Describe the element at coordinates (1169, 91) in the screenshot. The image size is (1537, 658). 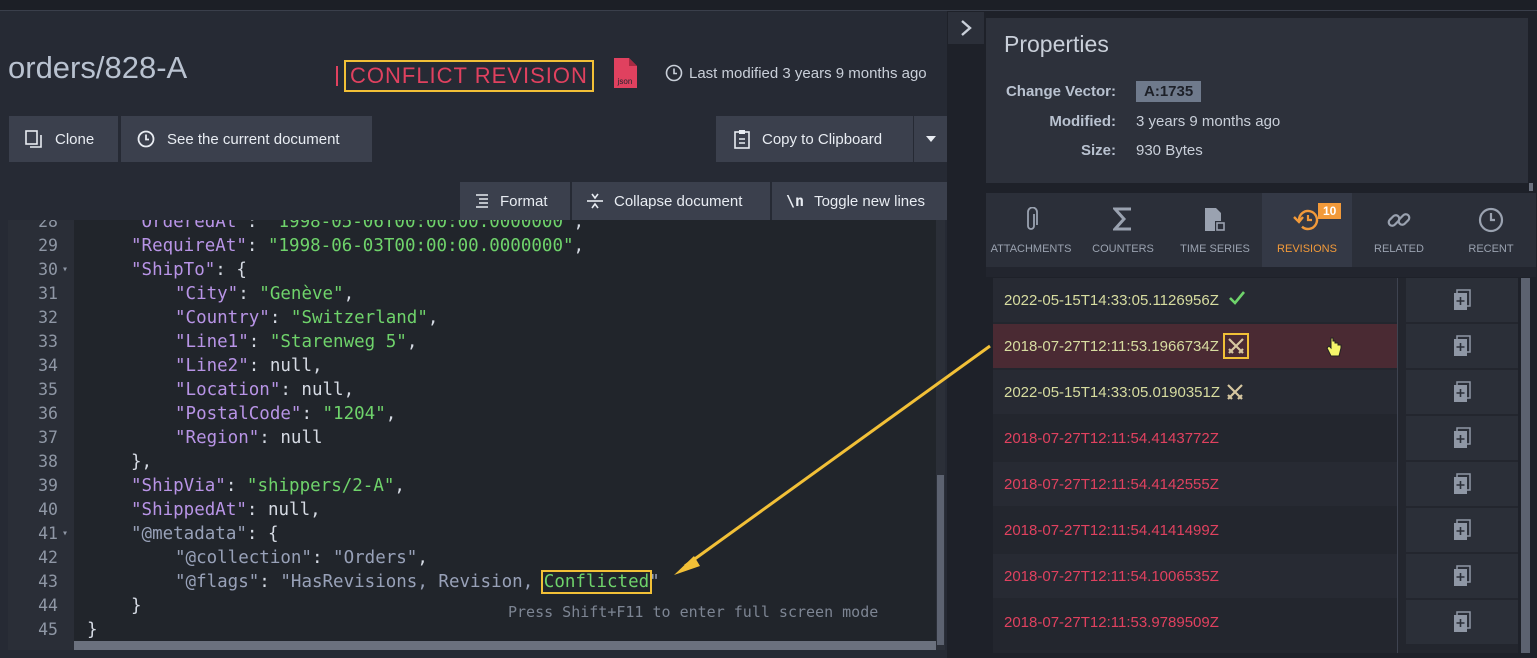
I see `change-vector-value: A:1735` at that location.